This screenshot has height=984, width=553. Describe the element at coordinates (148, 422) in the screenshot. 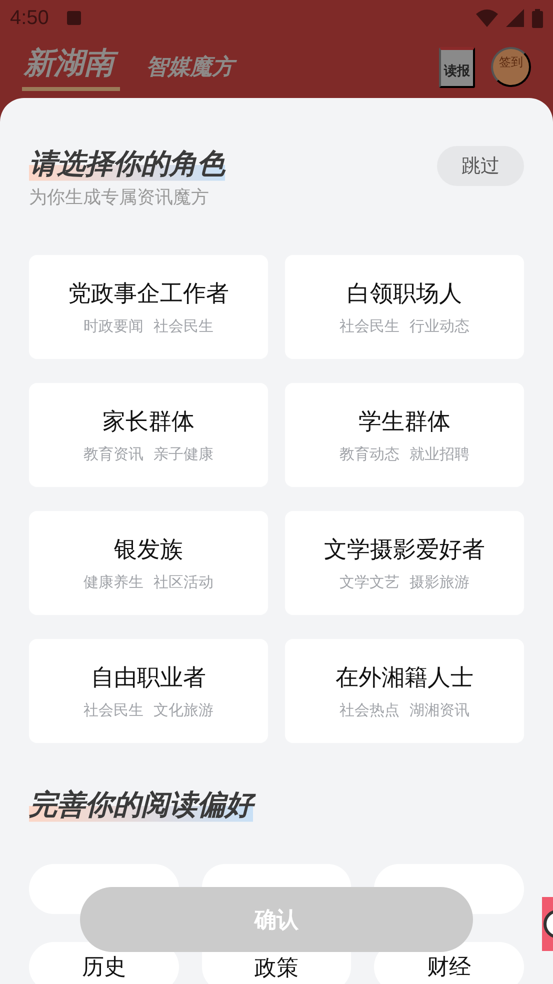

I see `role-name: 家长群体` at that location.